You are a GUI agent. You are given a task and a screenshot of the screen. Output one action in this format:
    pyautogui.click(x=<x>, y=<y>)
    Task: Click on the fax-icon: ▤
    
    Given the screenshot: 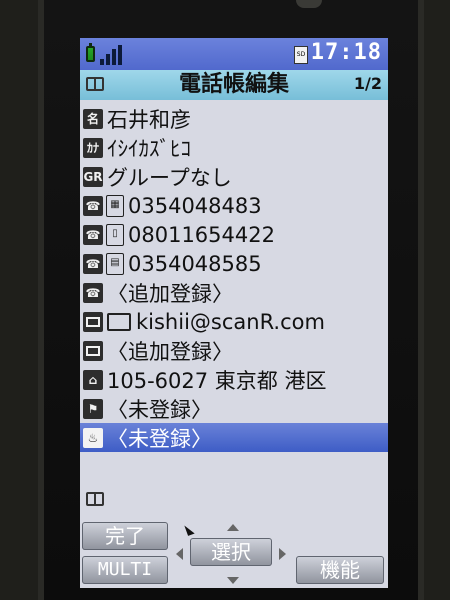 What is the action you would take?
    pyautogui.click(x=115, y=263)
    